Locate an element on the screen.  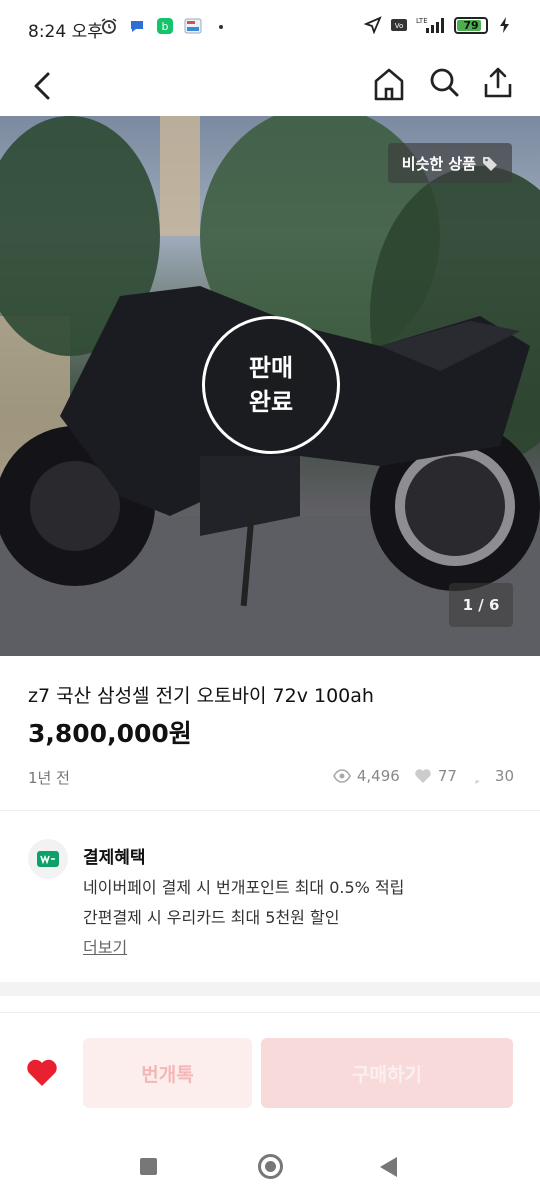
svg-text: Vo is located at coordinates (399, 26).